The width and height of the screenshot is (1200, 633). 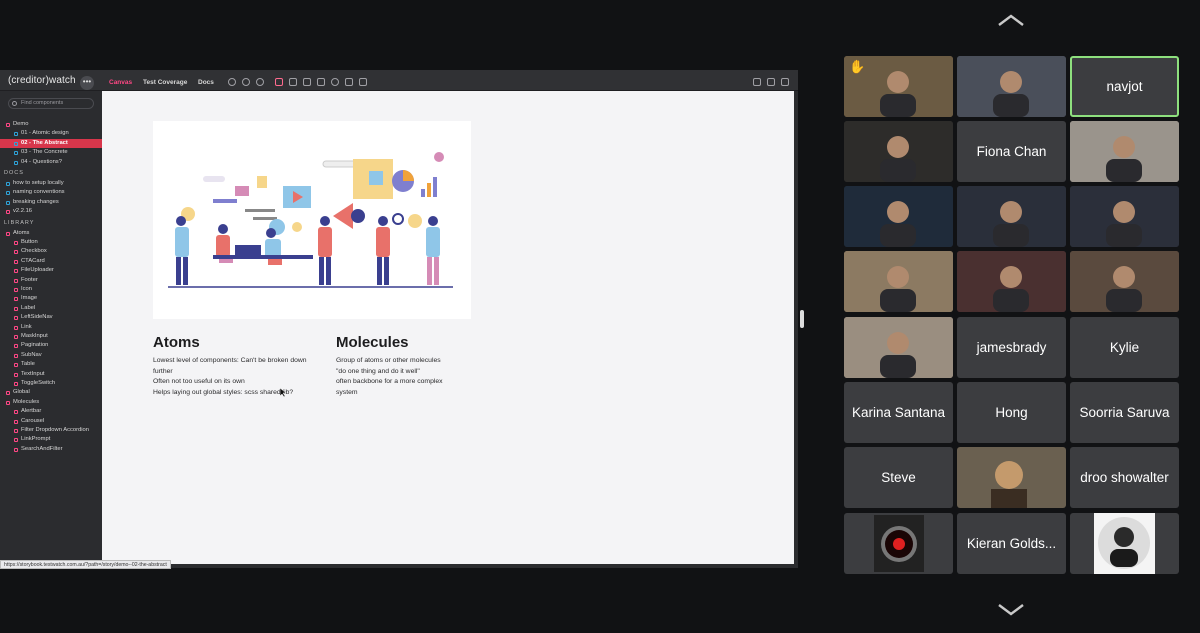 I want to click on sidebar-item-doc: breaking changes, so click(x=51, y=202).